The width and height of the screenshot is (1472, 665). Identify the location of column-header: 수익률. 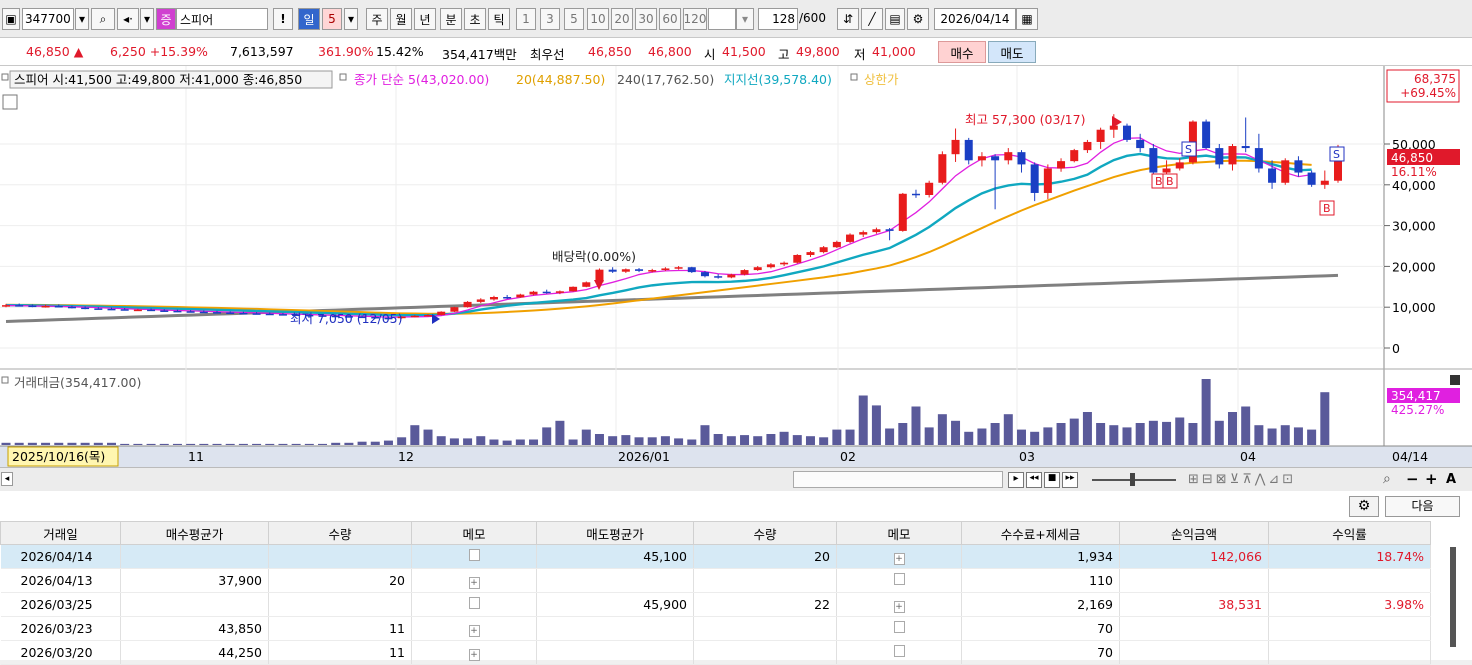
(1349, 533).